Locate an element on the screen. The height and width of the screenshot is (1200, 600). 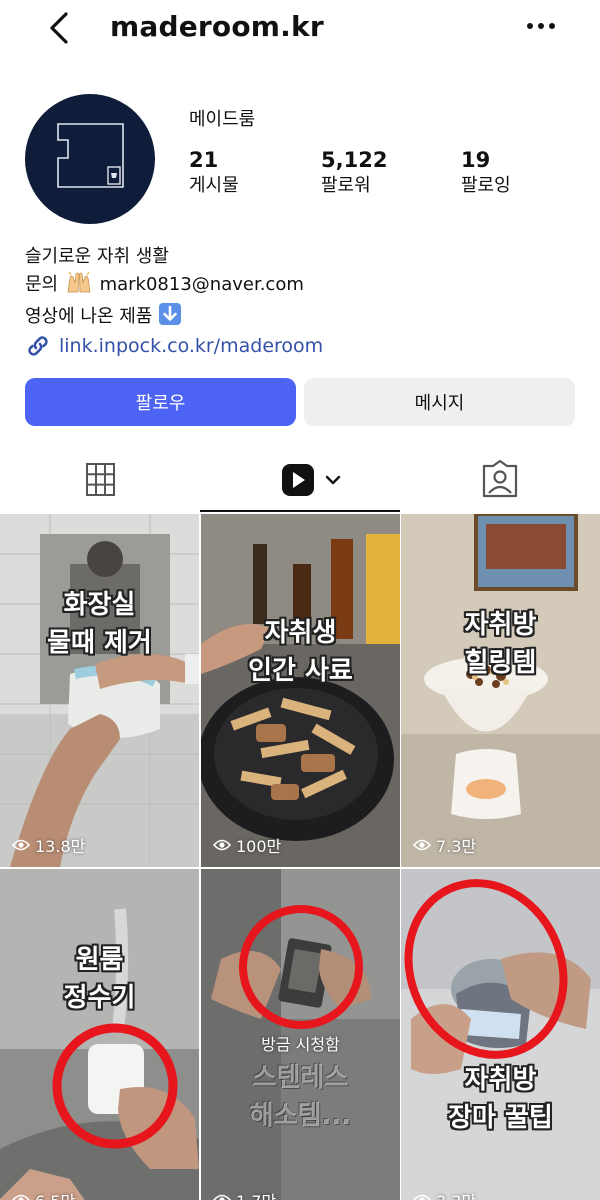
followers-stat: 5,122 팔로워 is located at coordinates (354, 173).